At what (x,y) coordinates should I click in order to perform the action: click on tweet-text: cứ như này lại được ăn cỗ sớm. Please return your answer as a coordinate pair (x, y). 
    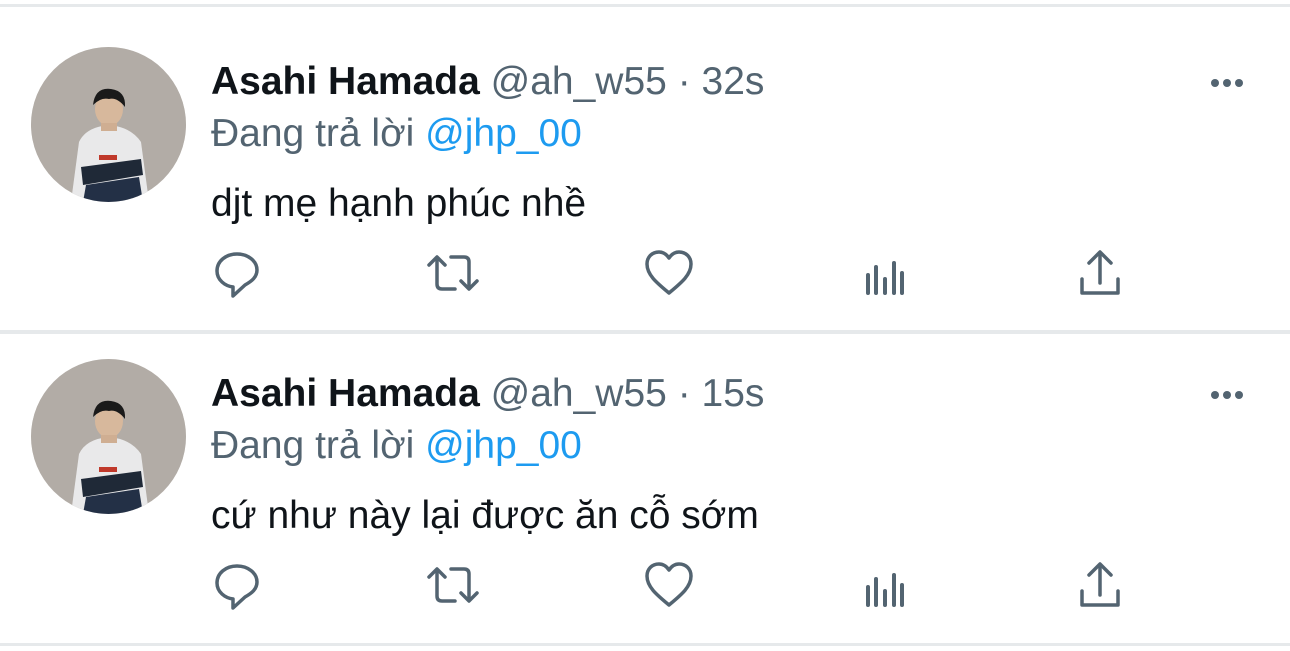
    Looking at the image, I should click on (485, 515).